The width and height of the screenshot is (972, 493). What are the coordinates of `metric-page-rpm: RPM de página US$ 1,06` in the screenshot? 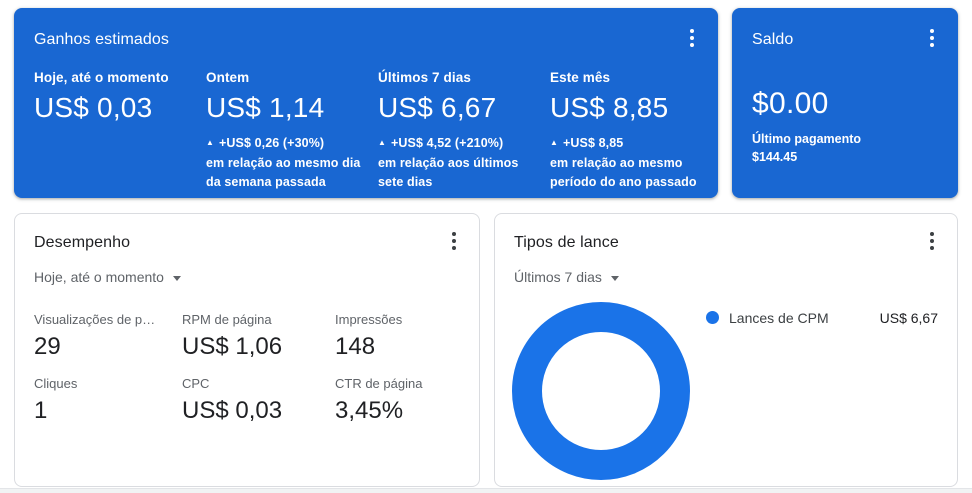 It's located at (258, 336).